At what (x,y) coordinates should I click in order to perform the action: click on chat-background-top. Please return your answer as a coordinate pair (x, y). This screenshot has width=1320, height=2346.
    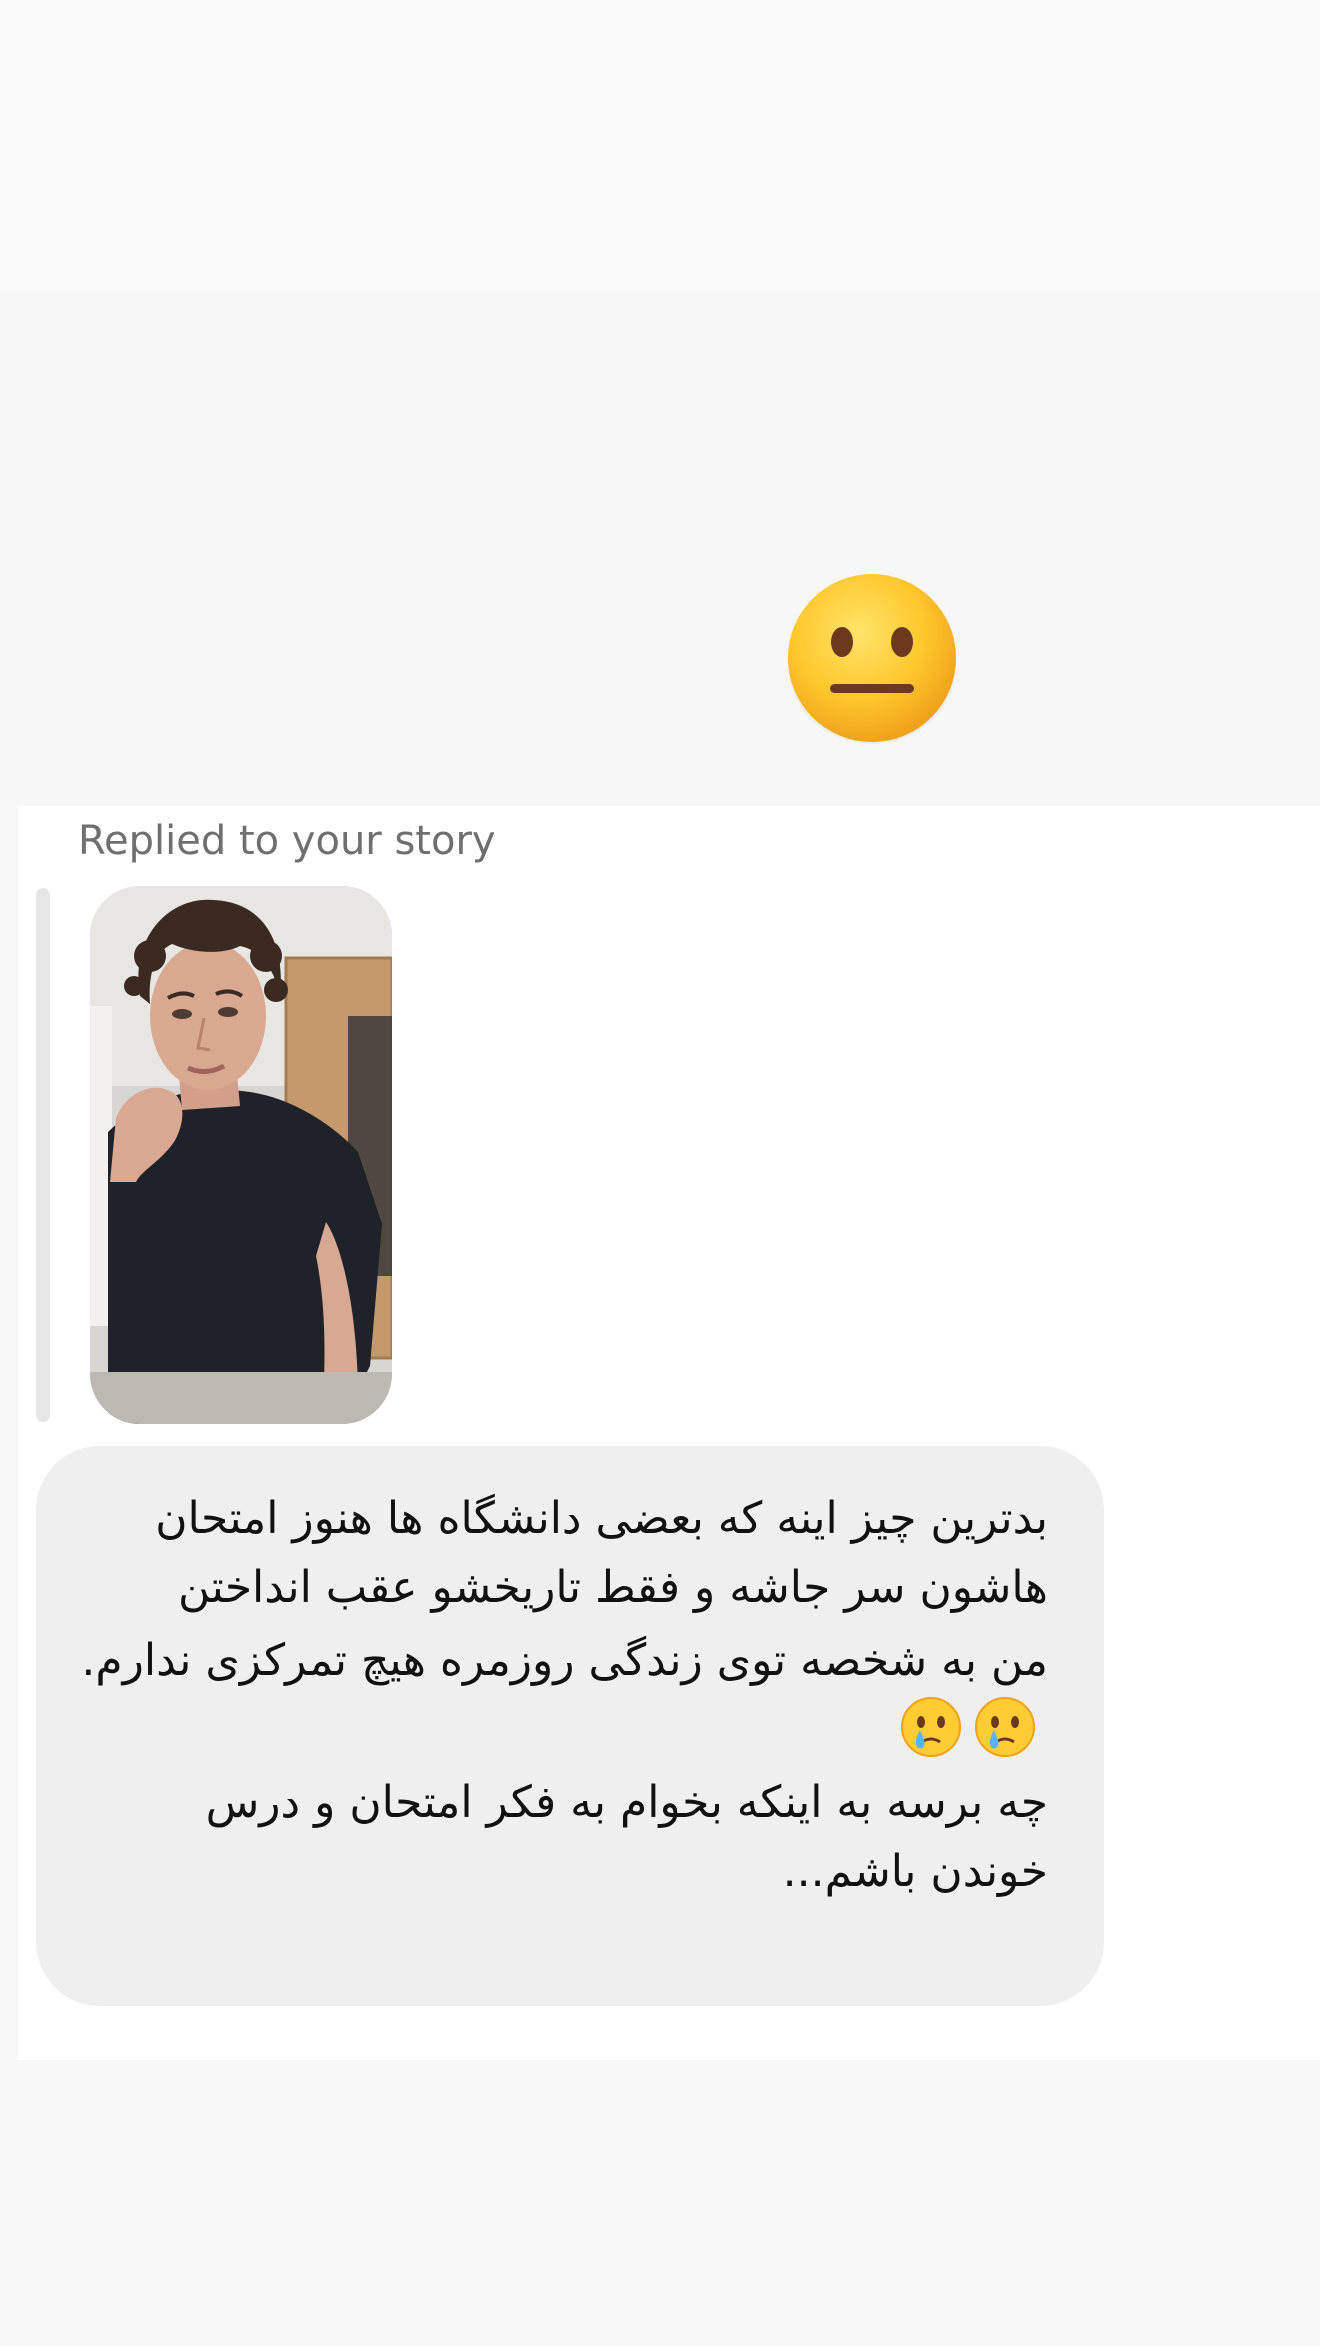
    Looking at the image, I should click on (660, 145).